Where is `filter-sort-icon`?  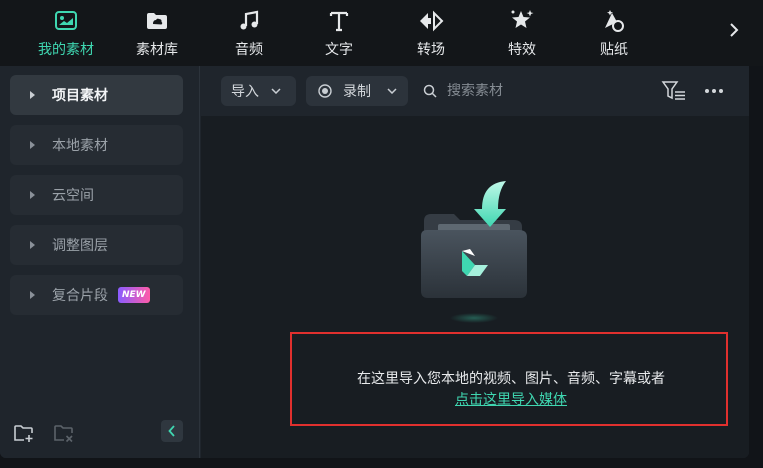
filter-sort-icon is located at coordinates (674, 91).